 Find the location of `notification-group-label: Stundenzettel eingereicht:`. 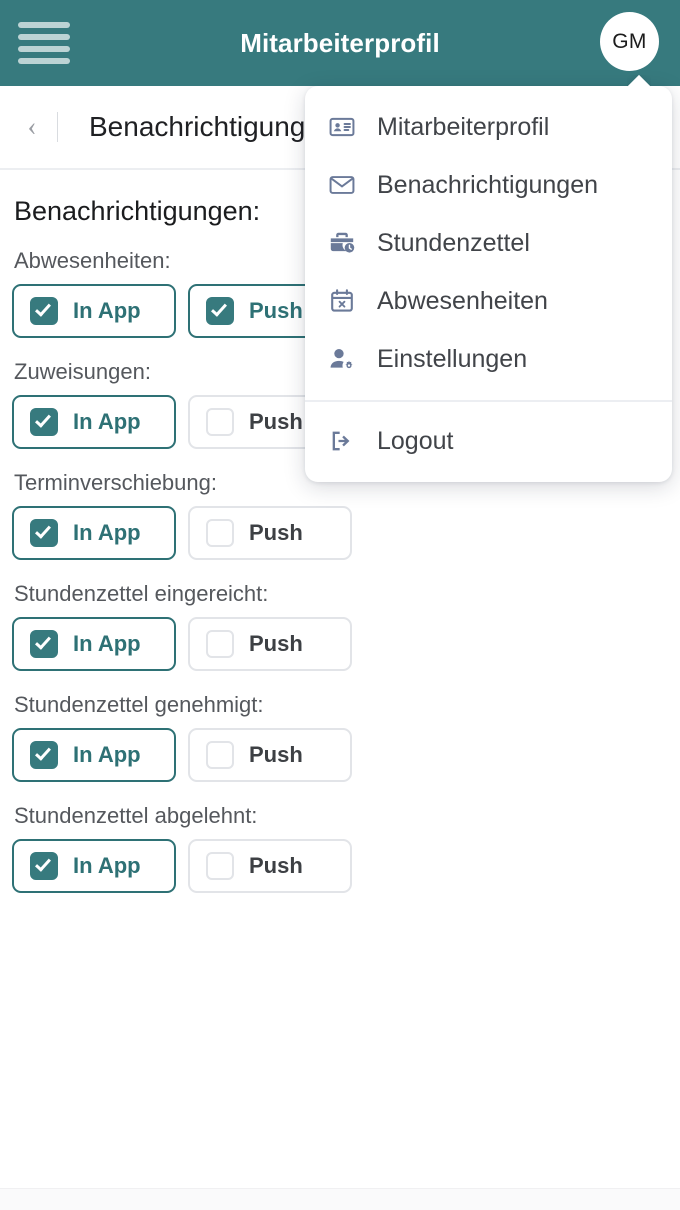

notification-group-label: Stundenzettel eingereicht: is located at coordinates (141, 593).